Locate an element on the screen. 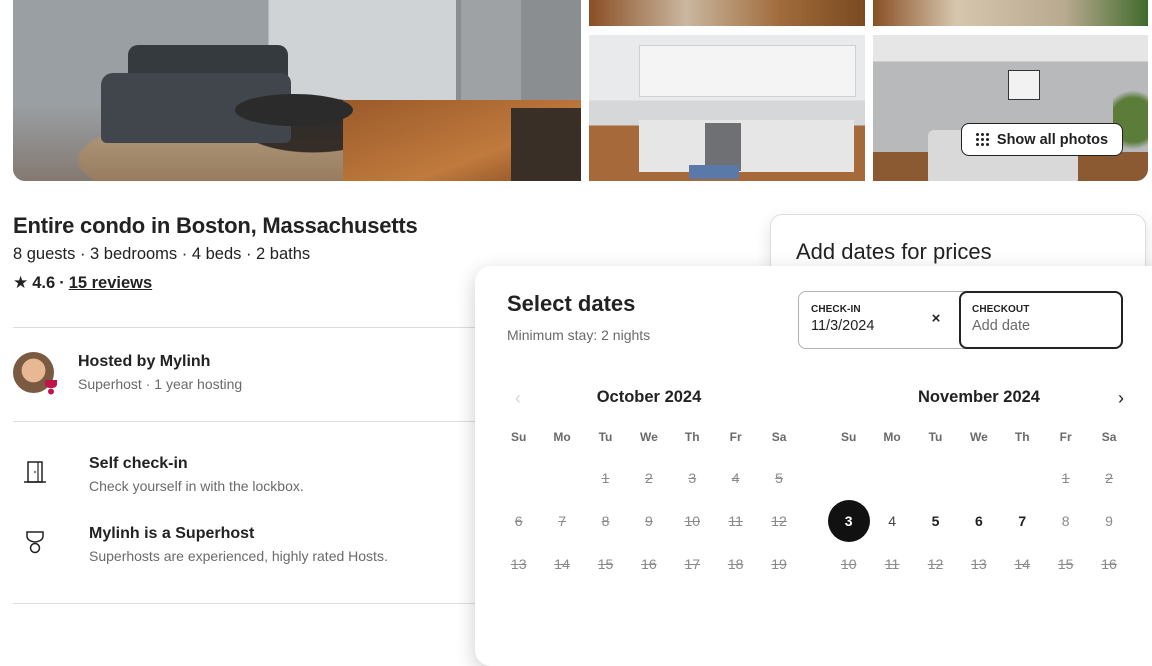 The image size is (1152, 666). photo-top-right is located at coordinates (1010, 13).